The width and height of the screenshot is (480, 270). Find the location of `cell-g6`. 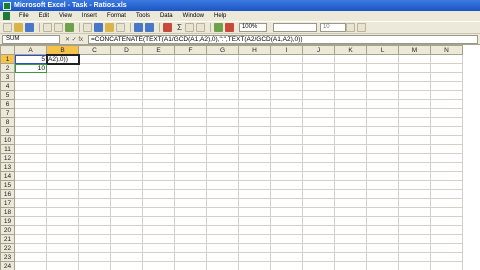

cell-g6 is located at coordinates (222, 104).